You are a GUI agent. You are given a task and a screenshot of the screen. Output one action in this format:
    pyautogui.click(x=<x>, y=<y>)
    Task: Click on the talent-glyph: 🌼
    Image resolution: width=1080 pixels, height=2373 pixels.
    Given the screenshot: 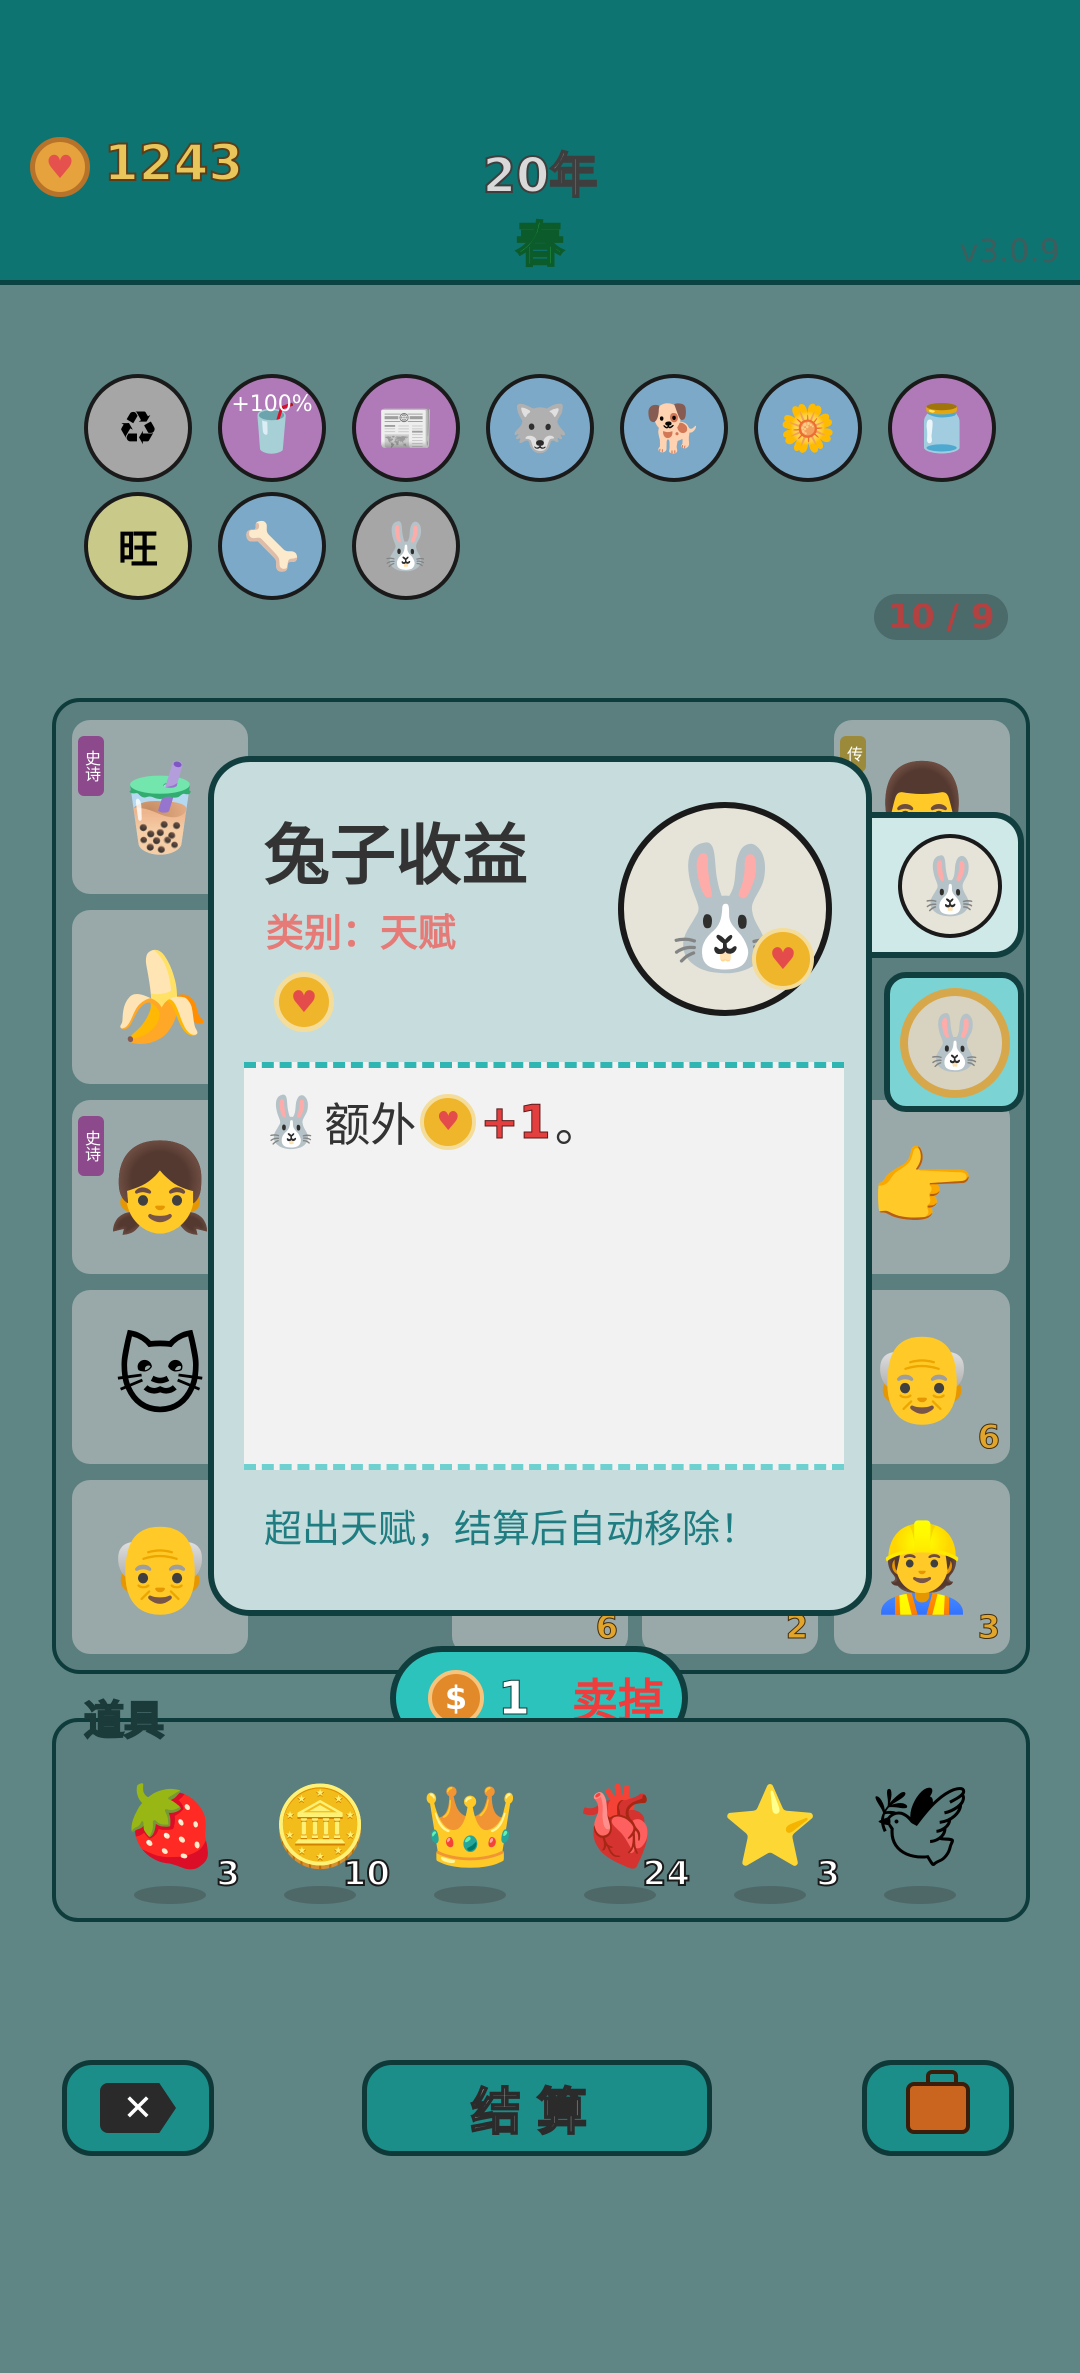 What is the action you would take?
    pyautogui.click(x=808, y=427)
    